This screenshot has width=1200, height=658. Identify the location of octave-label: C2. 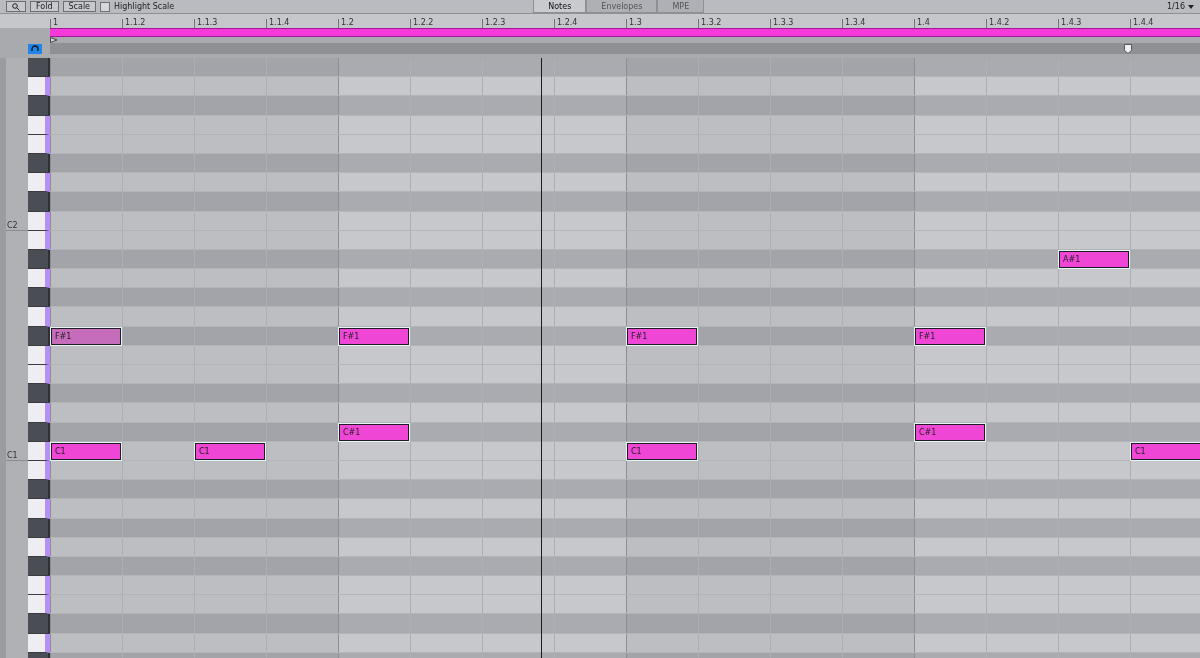
(12, 225).